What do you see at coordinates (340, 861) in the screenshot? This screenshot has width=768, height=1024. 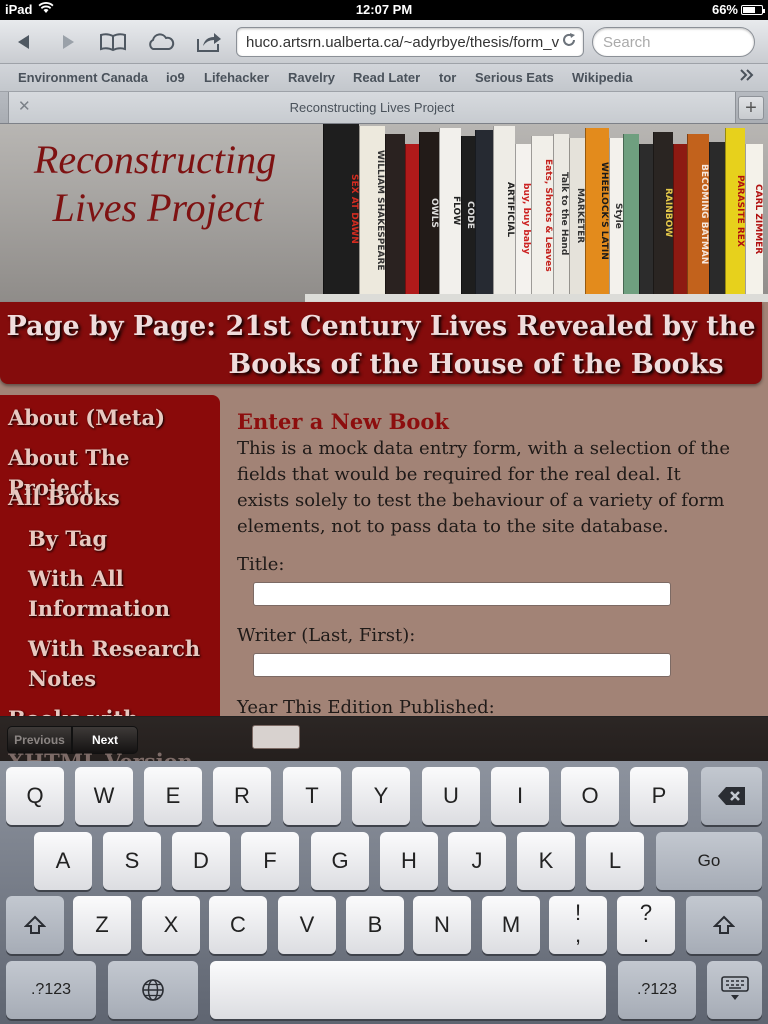 I see `key-g: G` at bounding box center [340, 861].